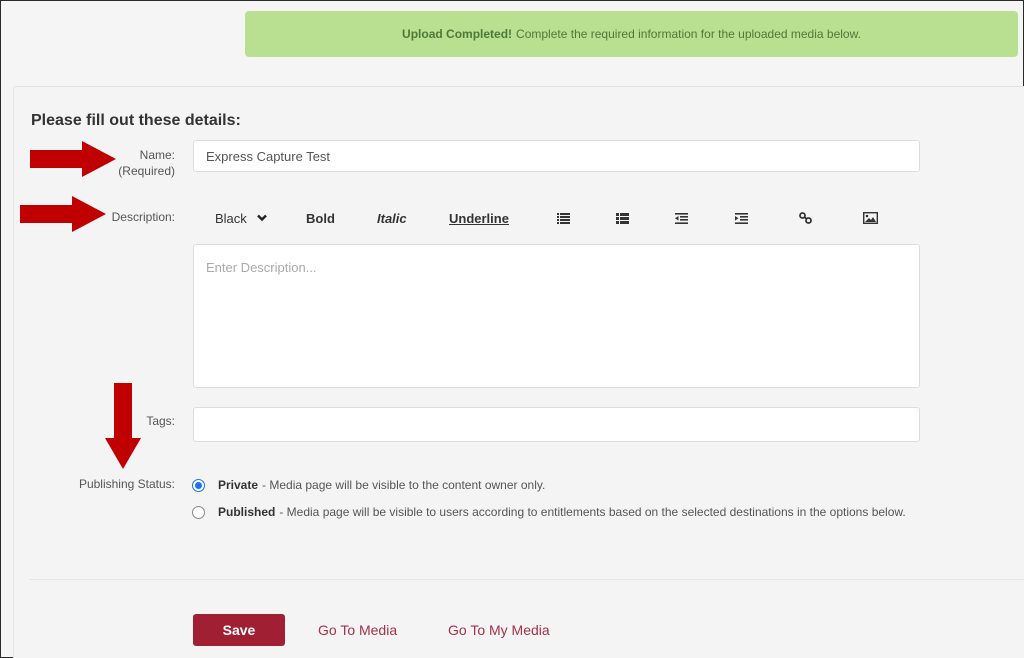 The height and width of the screenshot is (658, 1024). I want to click on indent-button, so click(741, 218).